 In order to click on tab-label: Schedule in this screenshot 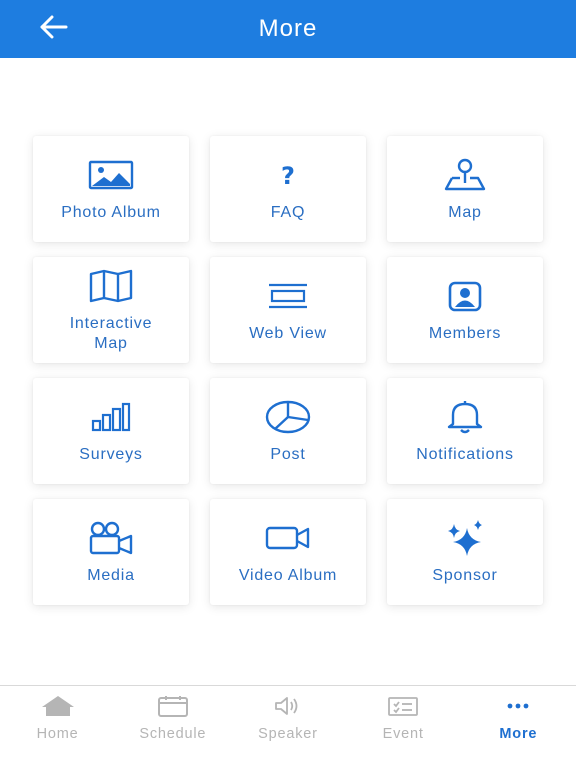, I will do `click(173, 734)`.